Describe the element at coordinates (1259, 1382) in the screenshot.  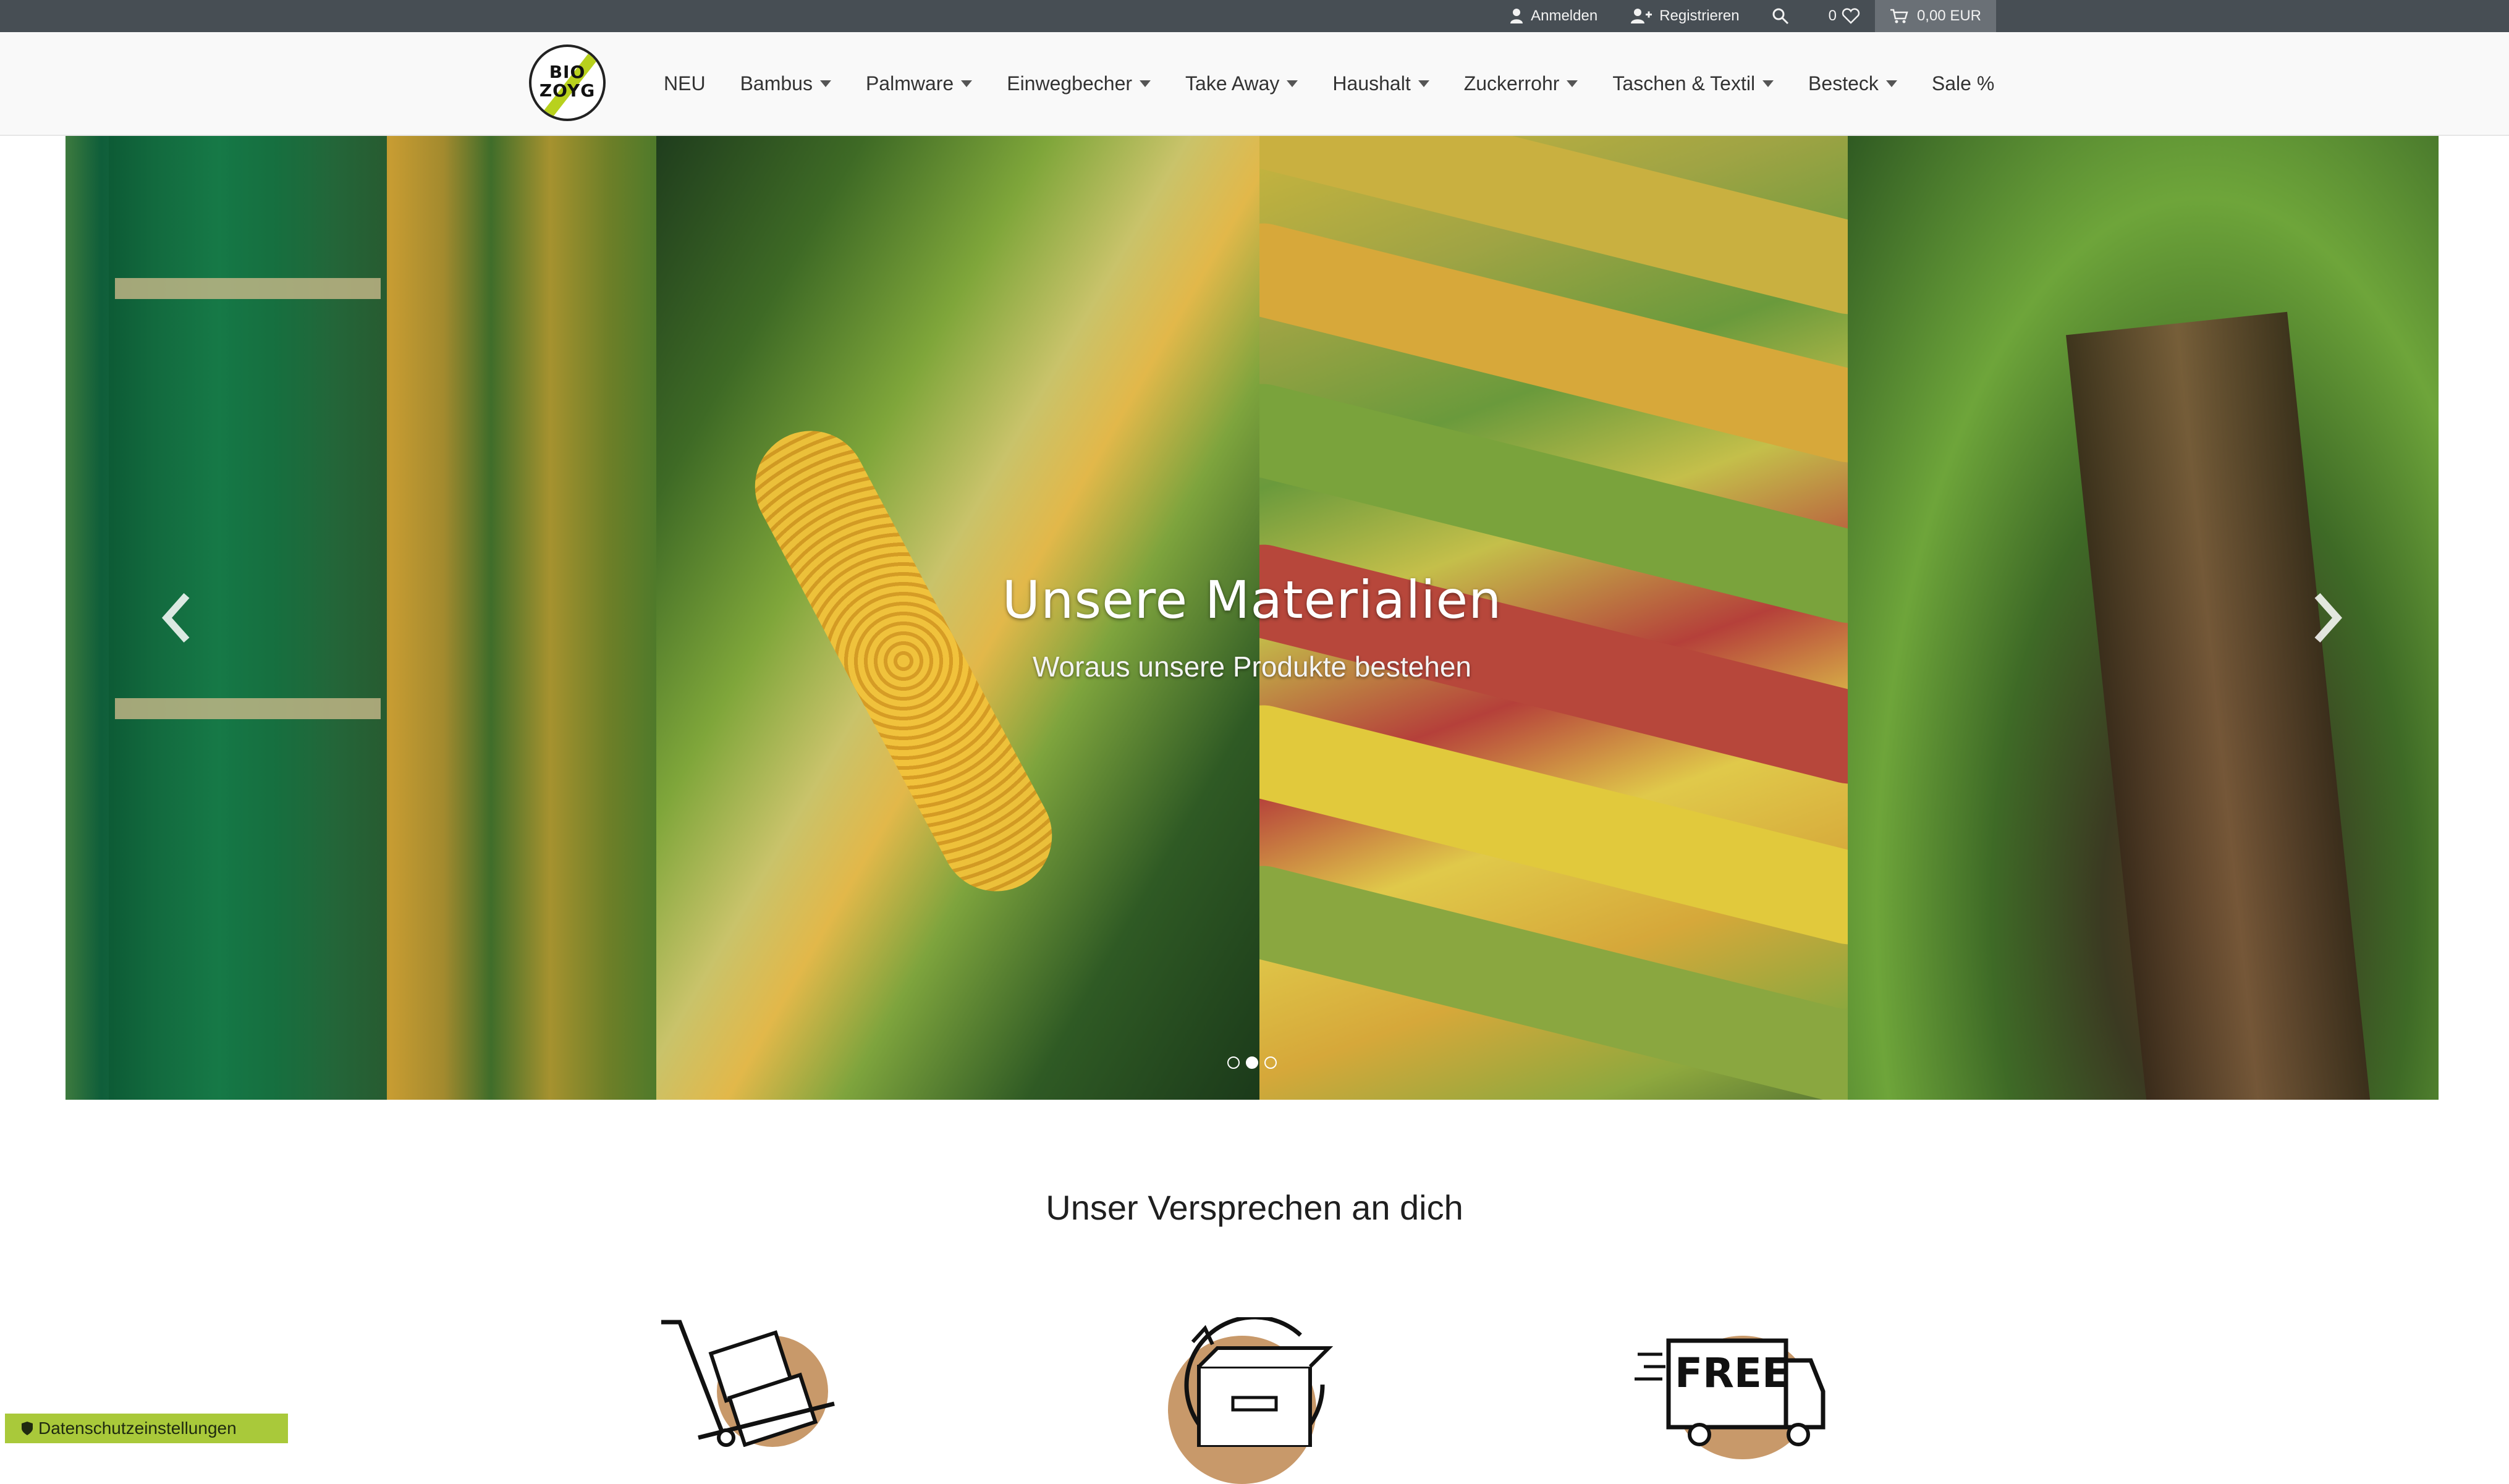
I see `return-box-drawing` at that location.